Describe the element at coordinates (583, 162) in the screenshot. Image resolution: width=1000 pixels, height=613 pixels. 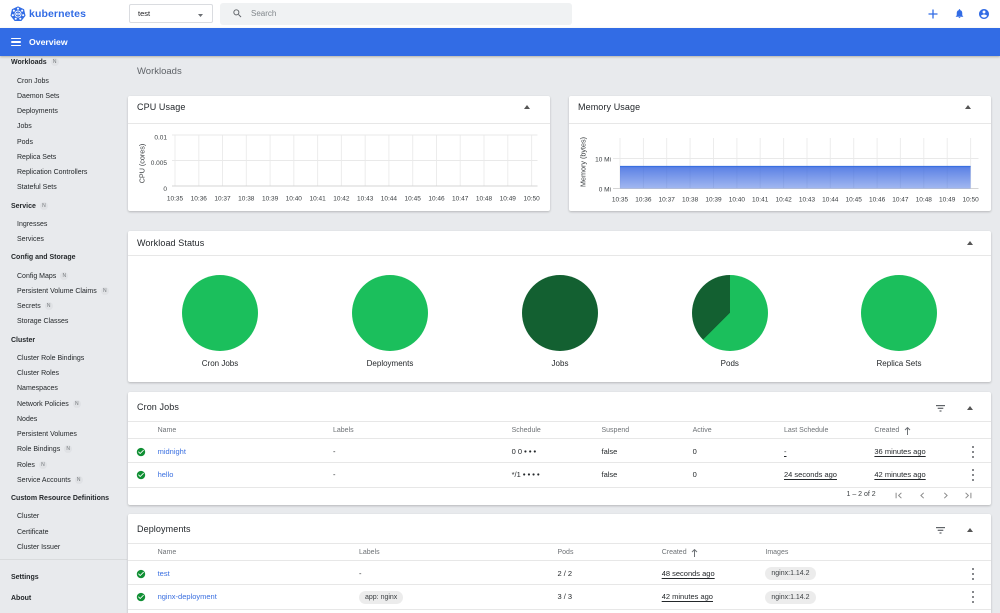
I see `svg-text: Memory (bytes)` at that location.